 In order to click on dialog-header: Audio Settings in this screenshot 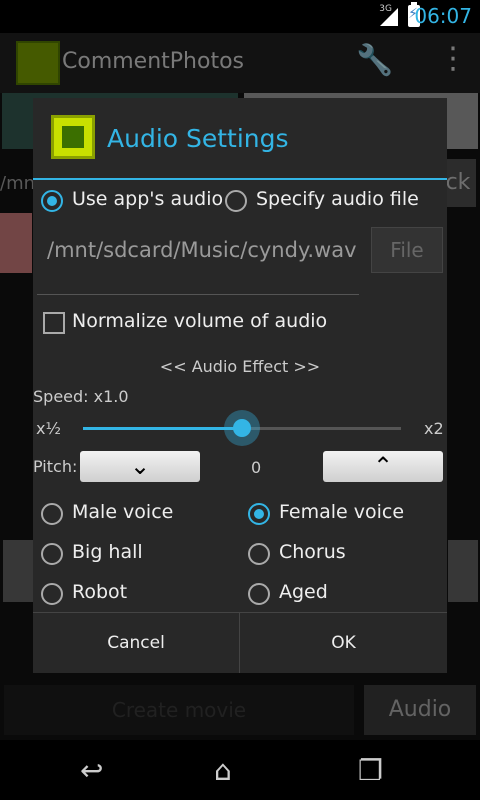, I will do `click(240, 138)`.